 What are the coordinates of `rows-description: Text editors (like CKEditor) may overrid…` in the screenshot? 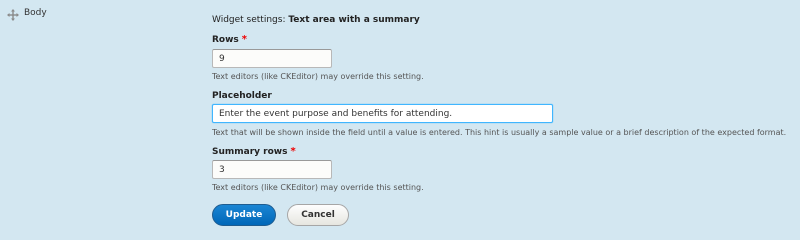 It's located at (318, 76).